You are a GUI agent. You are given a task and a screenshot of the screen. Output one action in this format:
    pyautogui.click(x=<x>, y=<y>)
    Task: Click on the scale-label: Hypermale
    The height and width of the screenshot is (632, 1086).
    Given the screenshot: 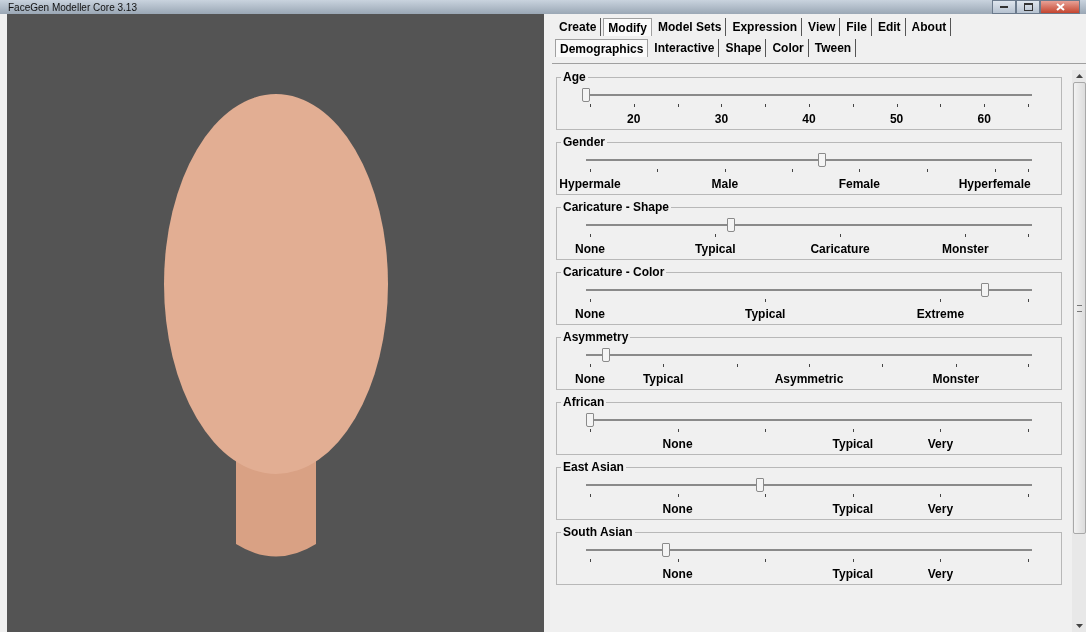 What is the action you would take?
    pyautogui.click(x=590, y=184)
    